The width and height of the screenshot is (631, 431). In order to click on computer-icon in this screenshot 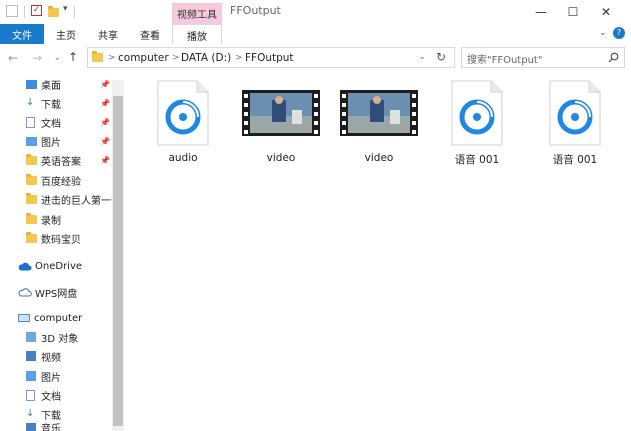, I will do `click(24, 318)`.